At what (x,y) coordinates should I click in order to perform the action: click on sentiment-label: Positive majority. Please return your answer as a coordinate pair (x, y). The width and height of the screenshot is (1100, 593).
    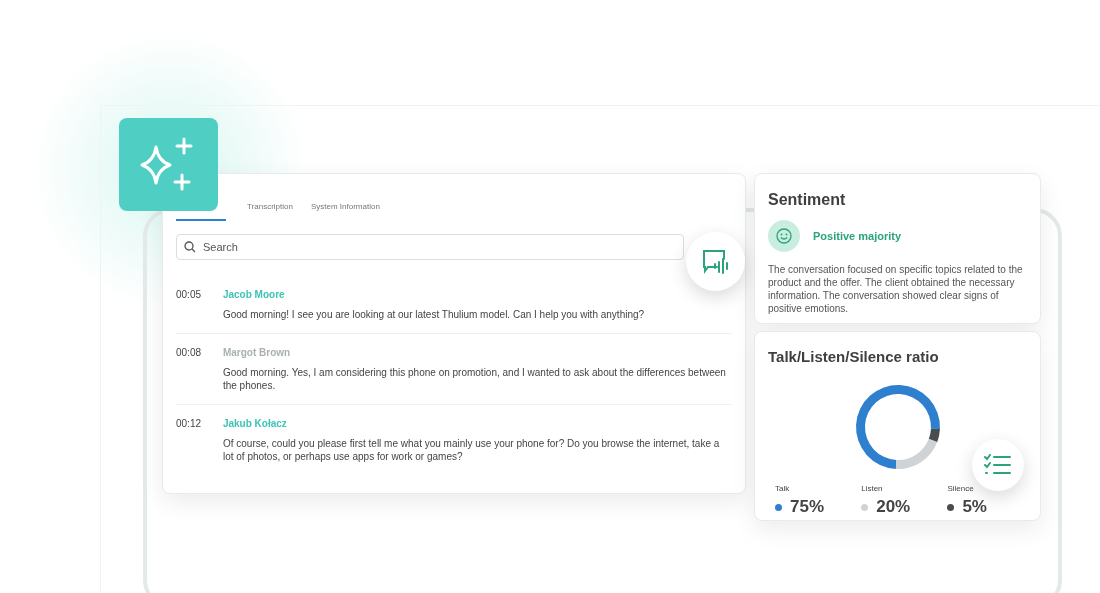
    Looking at the image, I should click on (857, 236).